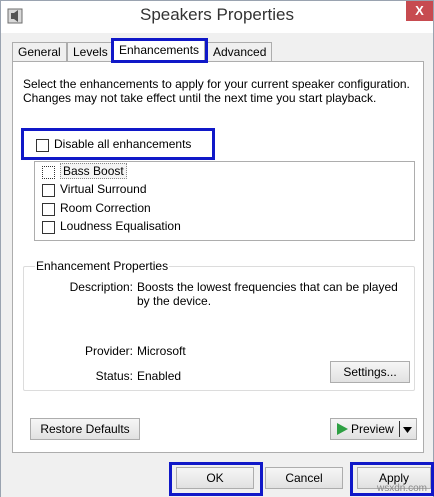 The image size is (434, 497). What do you see at coordinates (161, 351) in the screenshot?
I see `provider-value: Microsoft` at bounding box center [161, 351].